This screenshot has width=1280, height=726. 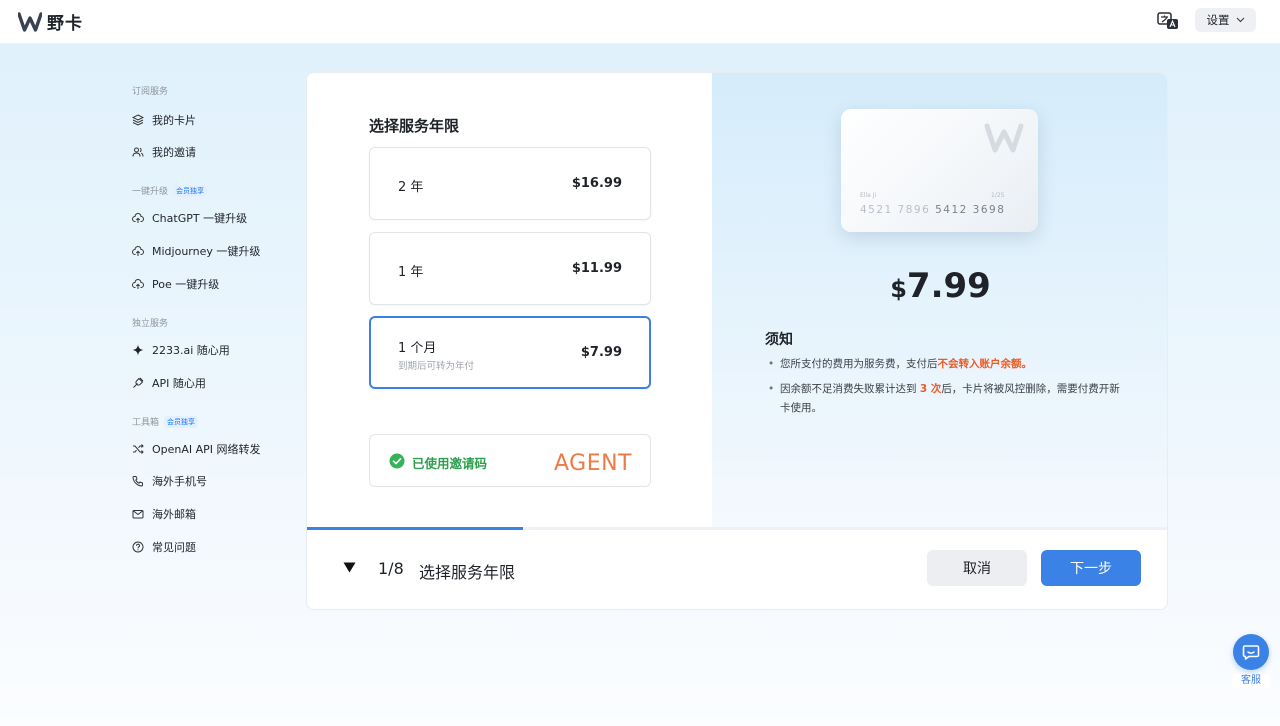 I want to click on step-progress-fill, so click(x=415, y=528).